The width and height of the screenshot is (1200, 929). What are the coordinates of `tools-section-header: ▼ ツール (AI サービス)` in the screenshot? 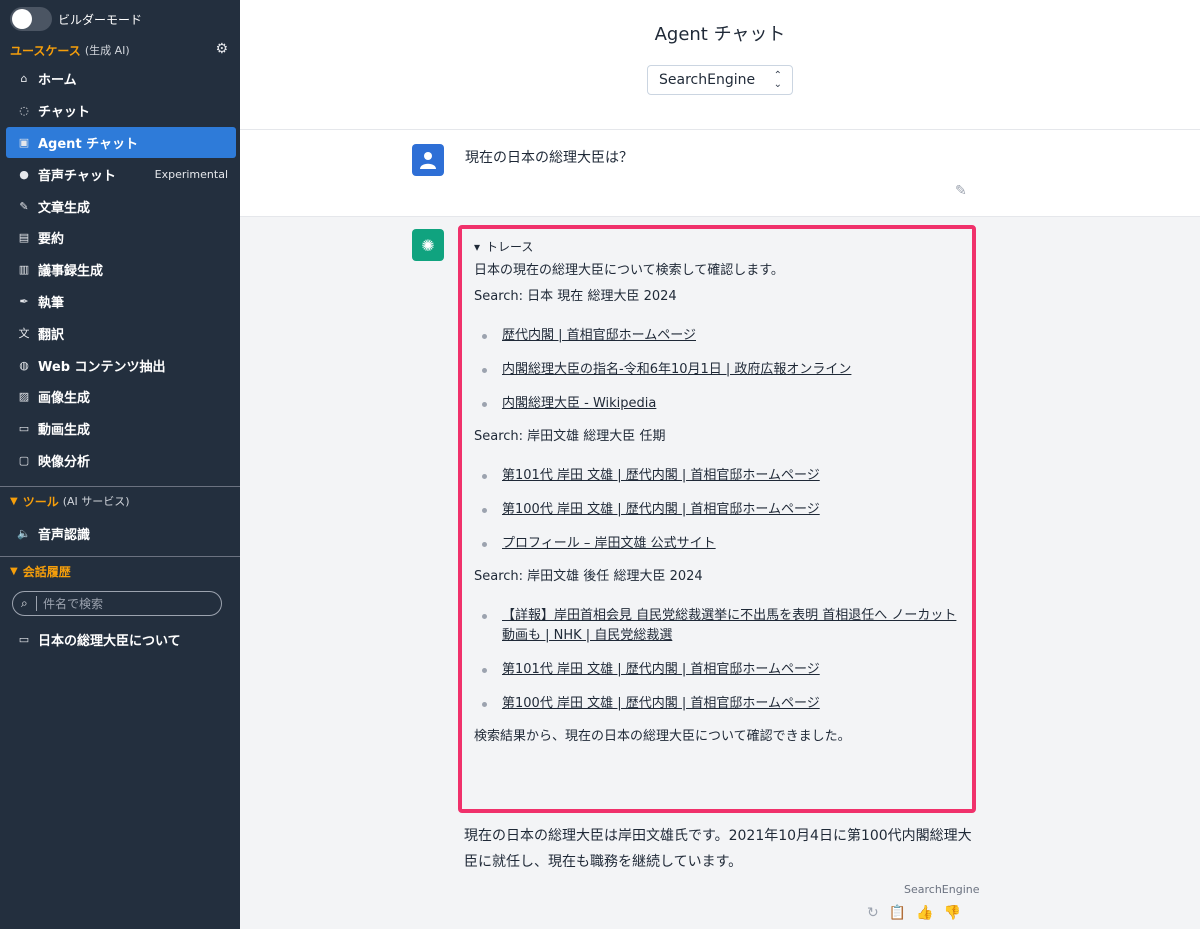 It's located at (120, 501).